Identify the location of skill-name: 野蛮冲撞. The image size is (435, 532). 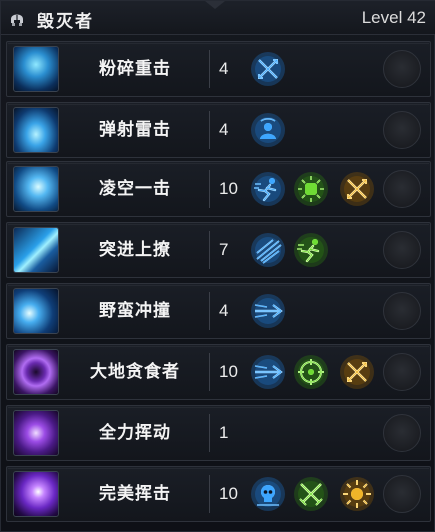
(135, 311).